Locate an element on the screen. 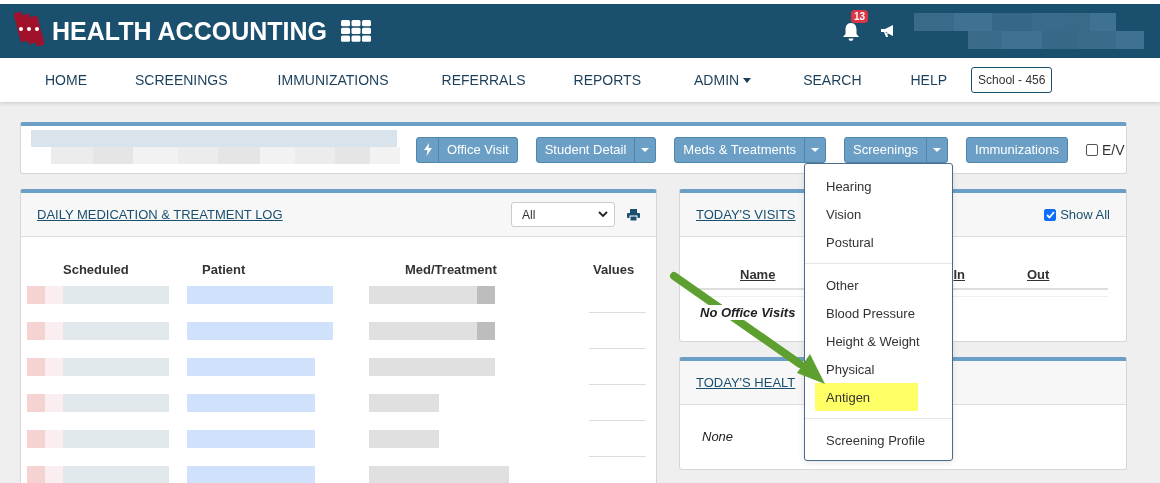  menu-item: Antigen is located at coordinates (867, 397).